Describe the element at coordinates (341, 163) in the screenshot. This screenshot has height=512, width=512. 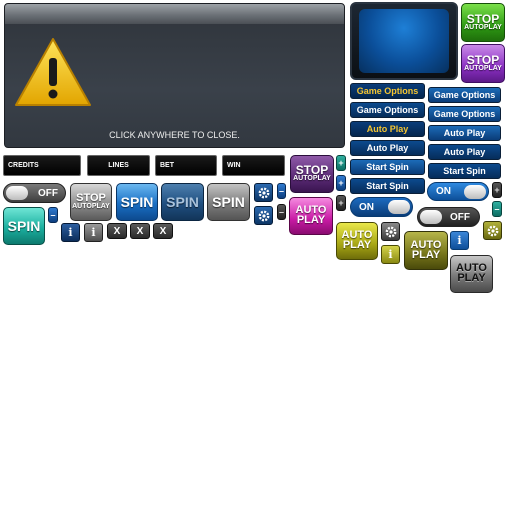
I see `increase-button-teal: +` at that location.